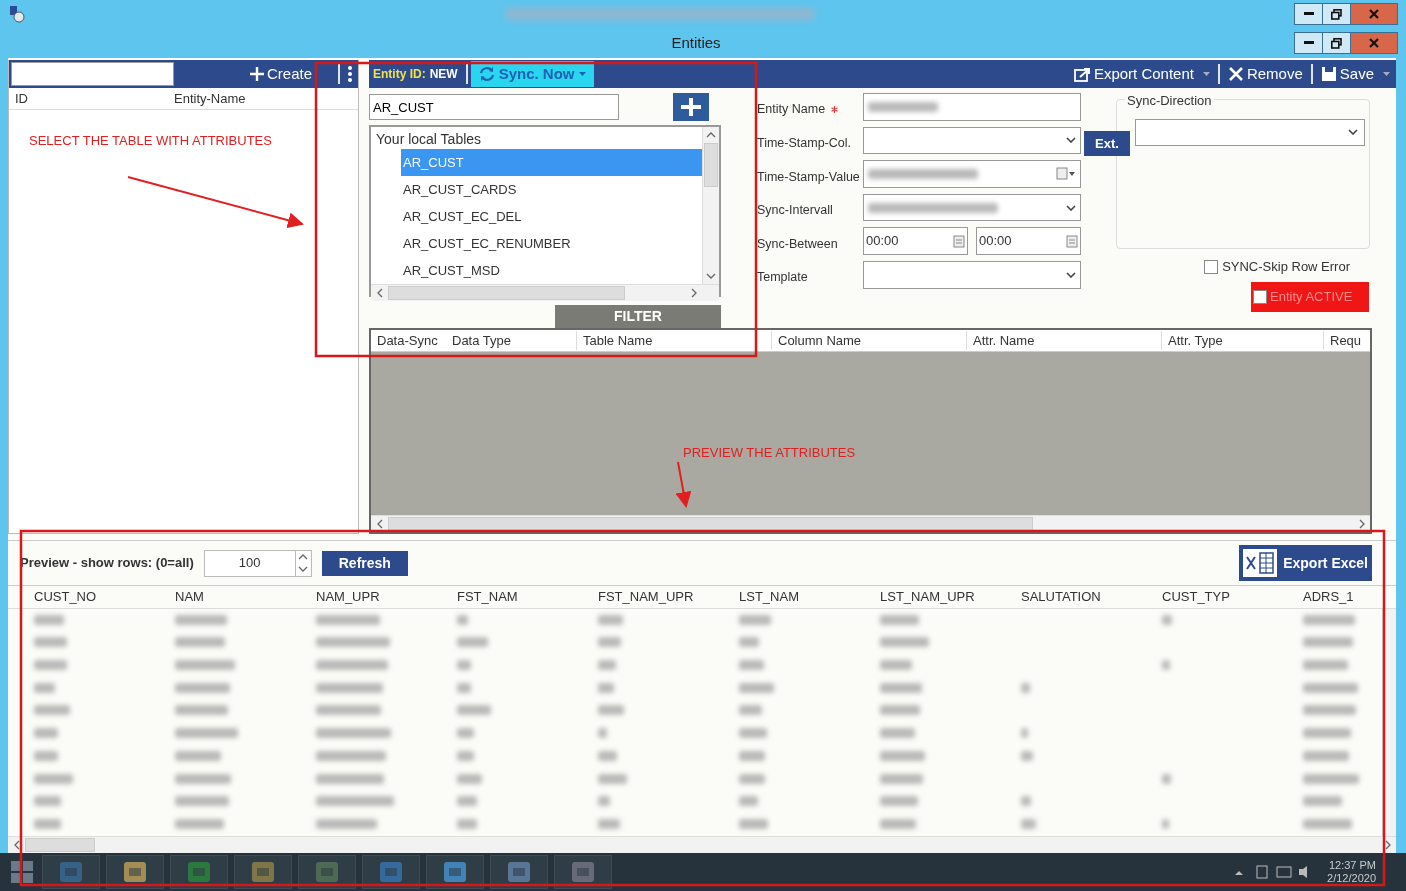 The height and width of the screenshot is (891, 1406). What do you see at coordinates (972, 174) in the screenshot?
I see `date-field` at bounding box center [972, 174].